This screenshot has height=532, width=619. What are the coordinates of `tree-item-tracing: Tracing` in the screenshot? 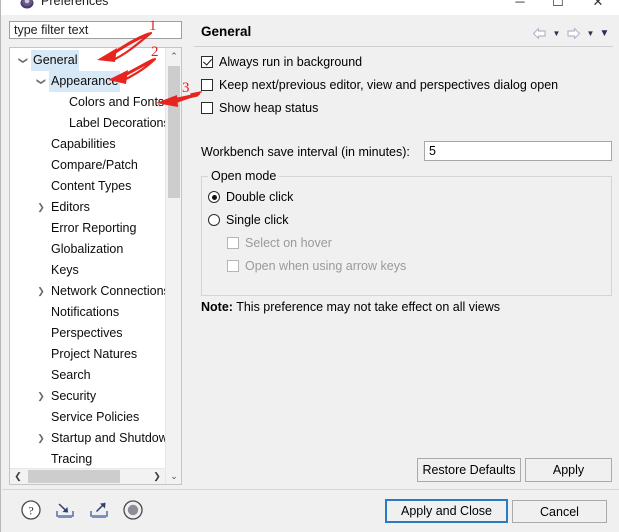 It's located at (88, 459).